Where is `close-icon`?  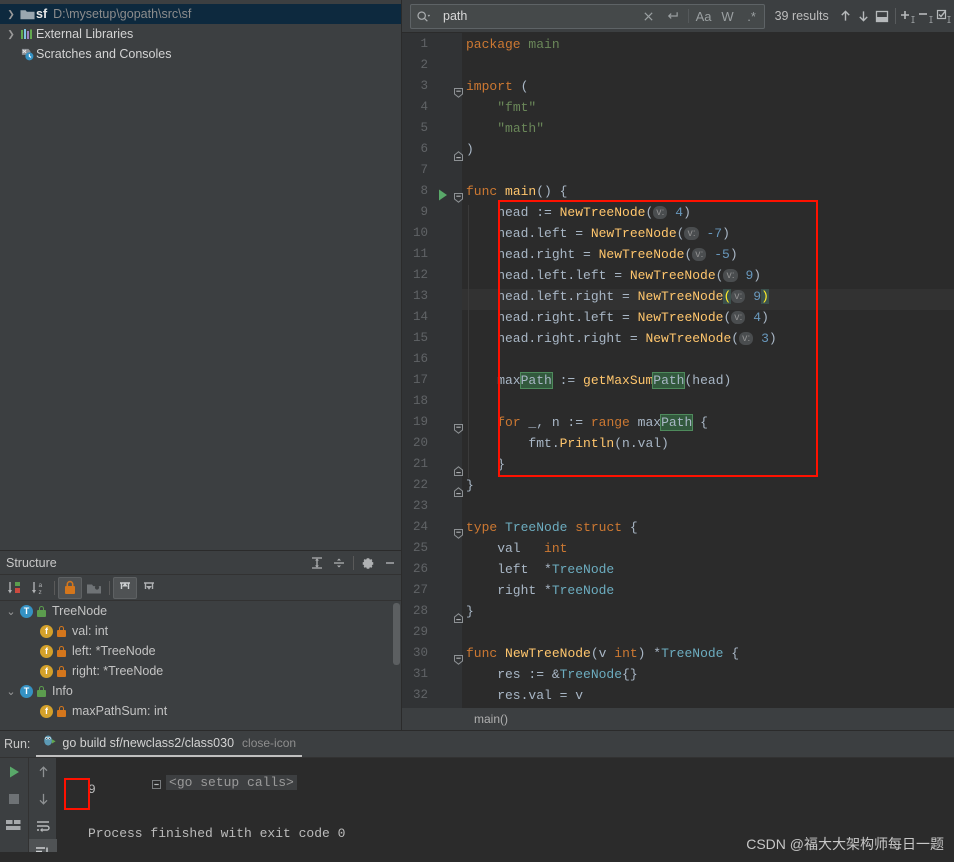
close-icon is located at coordinates (649, 16).